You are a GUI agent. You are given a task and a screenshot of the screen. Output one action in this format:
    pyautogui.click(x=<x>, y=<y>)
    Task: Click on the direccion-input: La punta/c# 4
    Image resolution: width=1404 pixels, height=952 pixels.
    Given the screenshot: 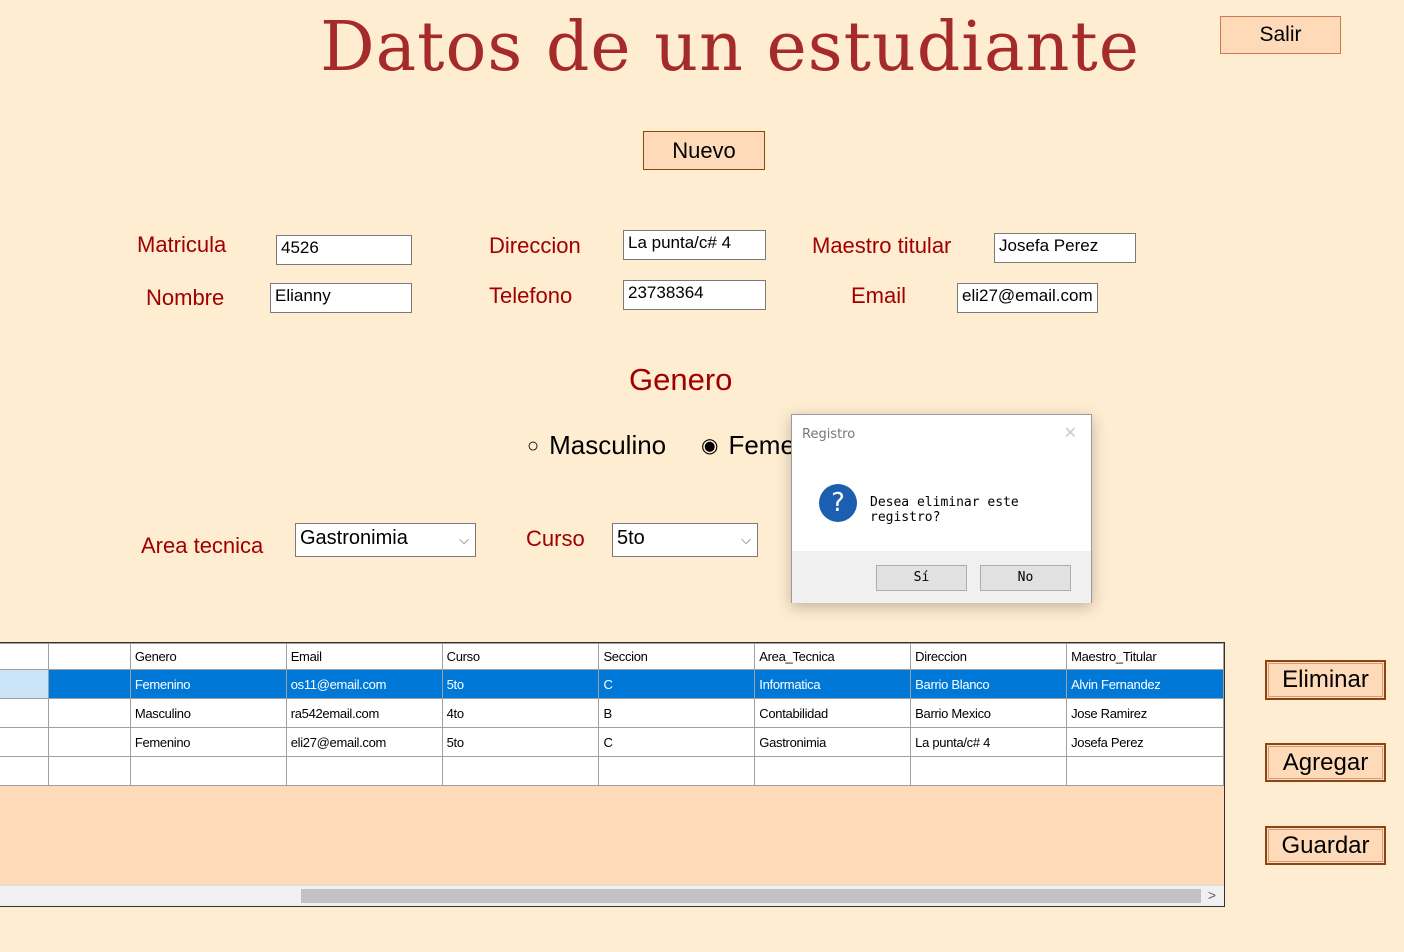 What is the action you would take?
    pyautogui.click(x=694, y=245)
    